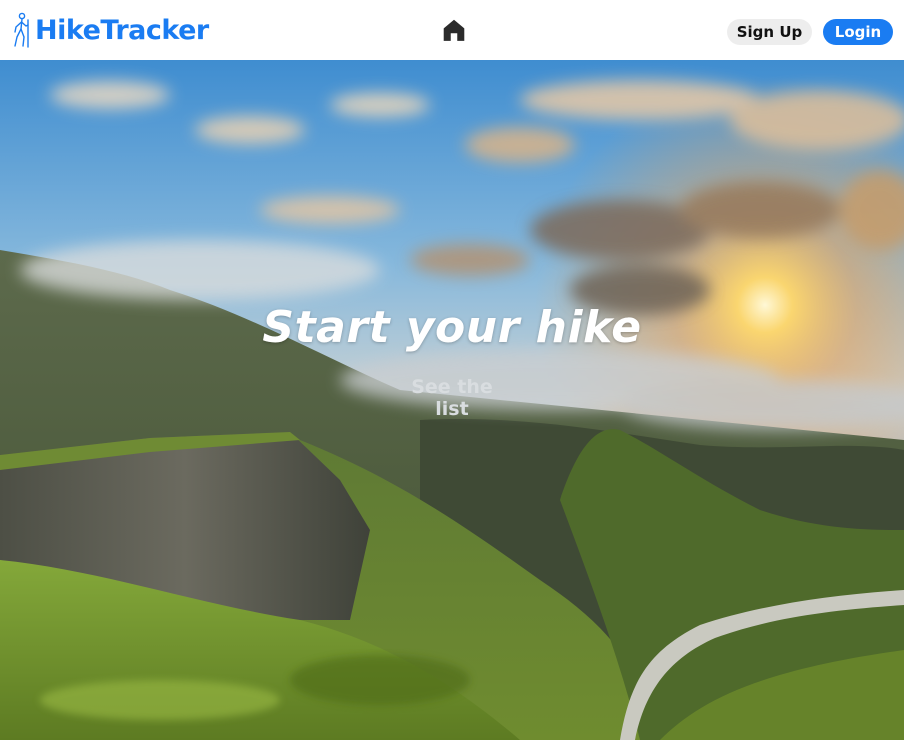 The height and width of the screenshot is (740, 904). What do you see at coordinates (21, 30) in the screenshot?
I see `hiker-icon` at bounding box center [21, 30].